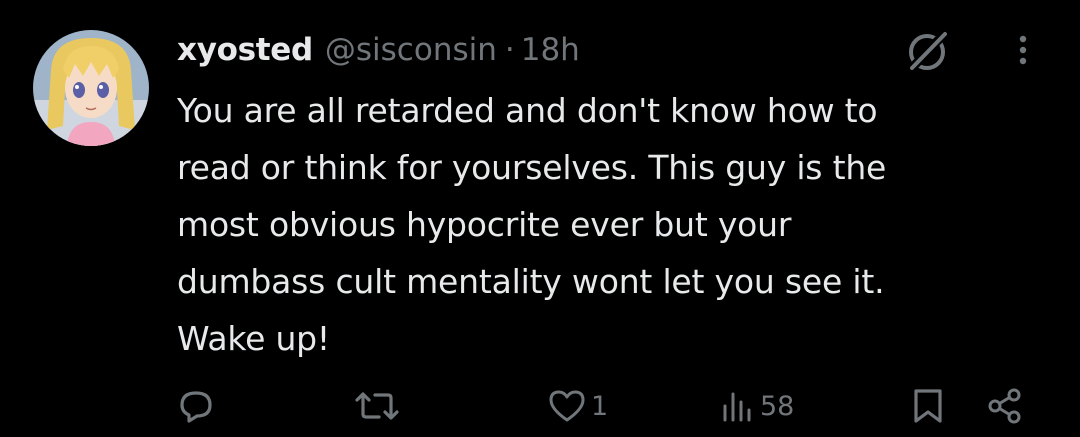  I want to click on share-icon, so click(1004, 406).